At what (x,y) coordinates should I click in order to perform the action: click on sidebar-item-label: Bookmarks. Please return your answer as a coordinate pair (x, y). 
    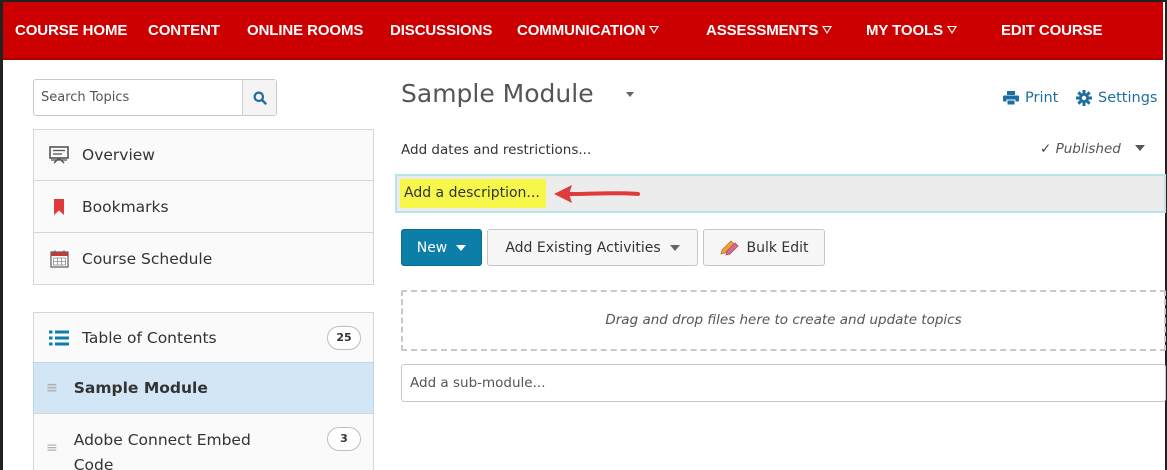
    Looking at the image, I should click on (125, 206).